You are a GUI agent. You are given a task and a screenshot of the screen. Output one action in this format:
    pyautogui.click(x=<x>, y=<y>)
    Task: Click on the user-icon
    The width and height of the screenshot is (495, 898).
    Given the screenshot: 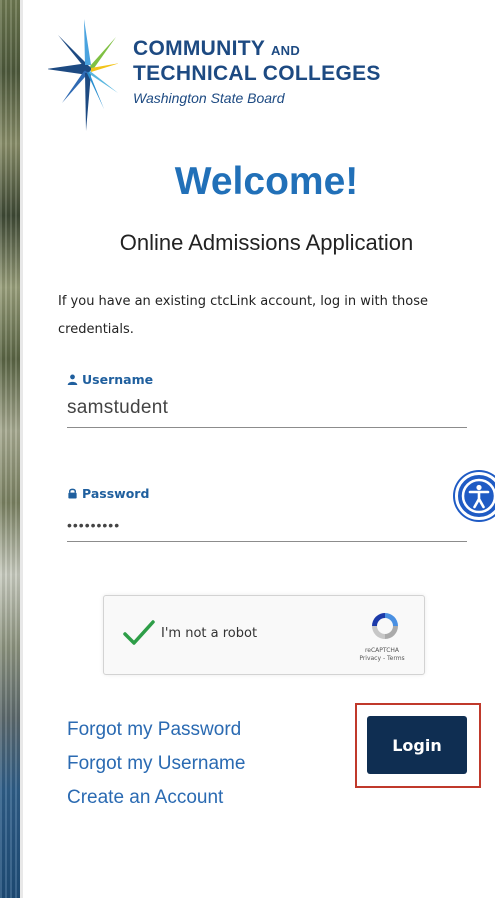 What is the action you would take?
    pyautogui.click(x=72, y=379)
    